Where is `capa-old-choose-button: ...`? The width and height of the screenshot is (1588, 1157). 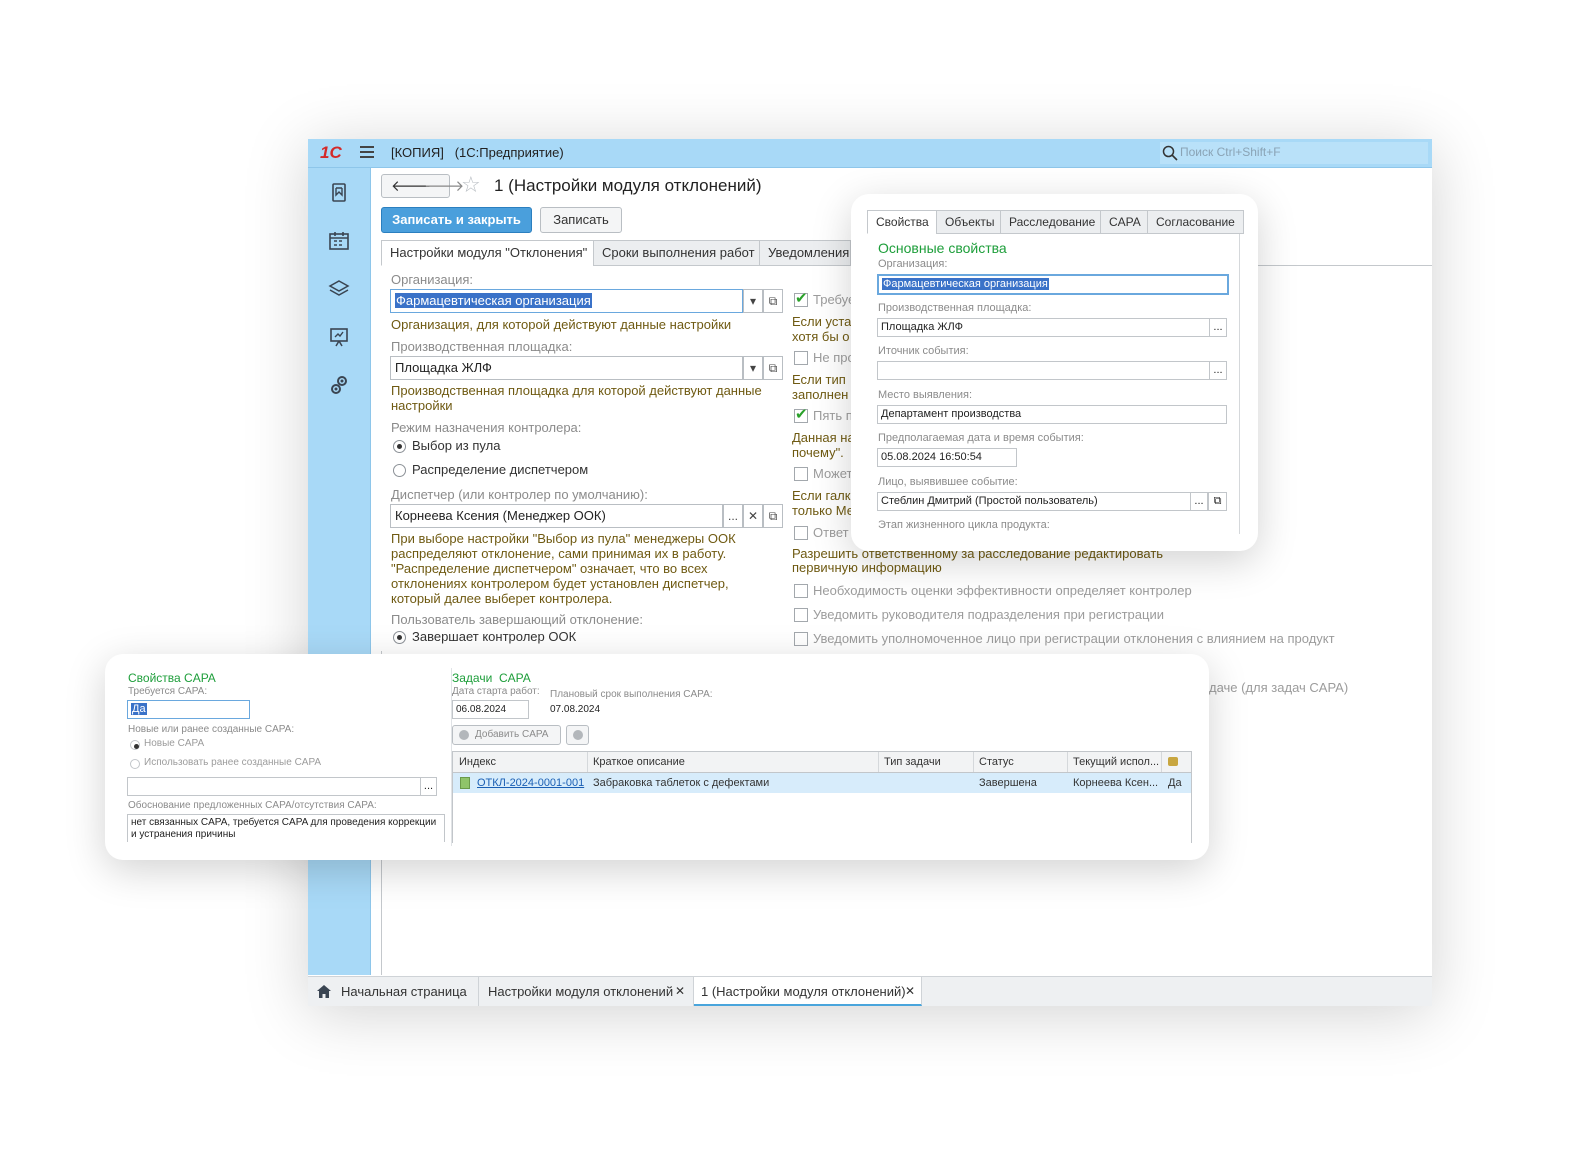 capa-old-choose-button: ... is located at coordinates (428, 786).